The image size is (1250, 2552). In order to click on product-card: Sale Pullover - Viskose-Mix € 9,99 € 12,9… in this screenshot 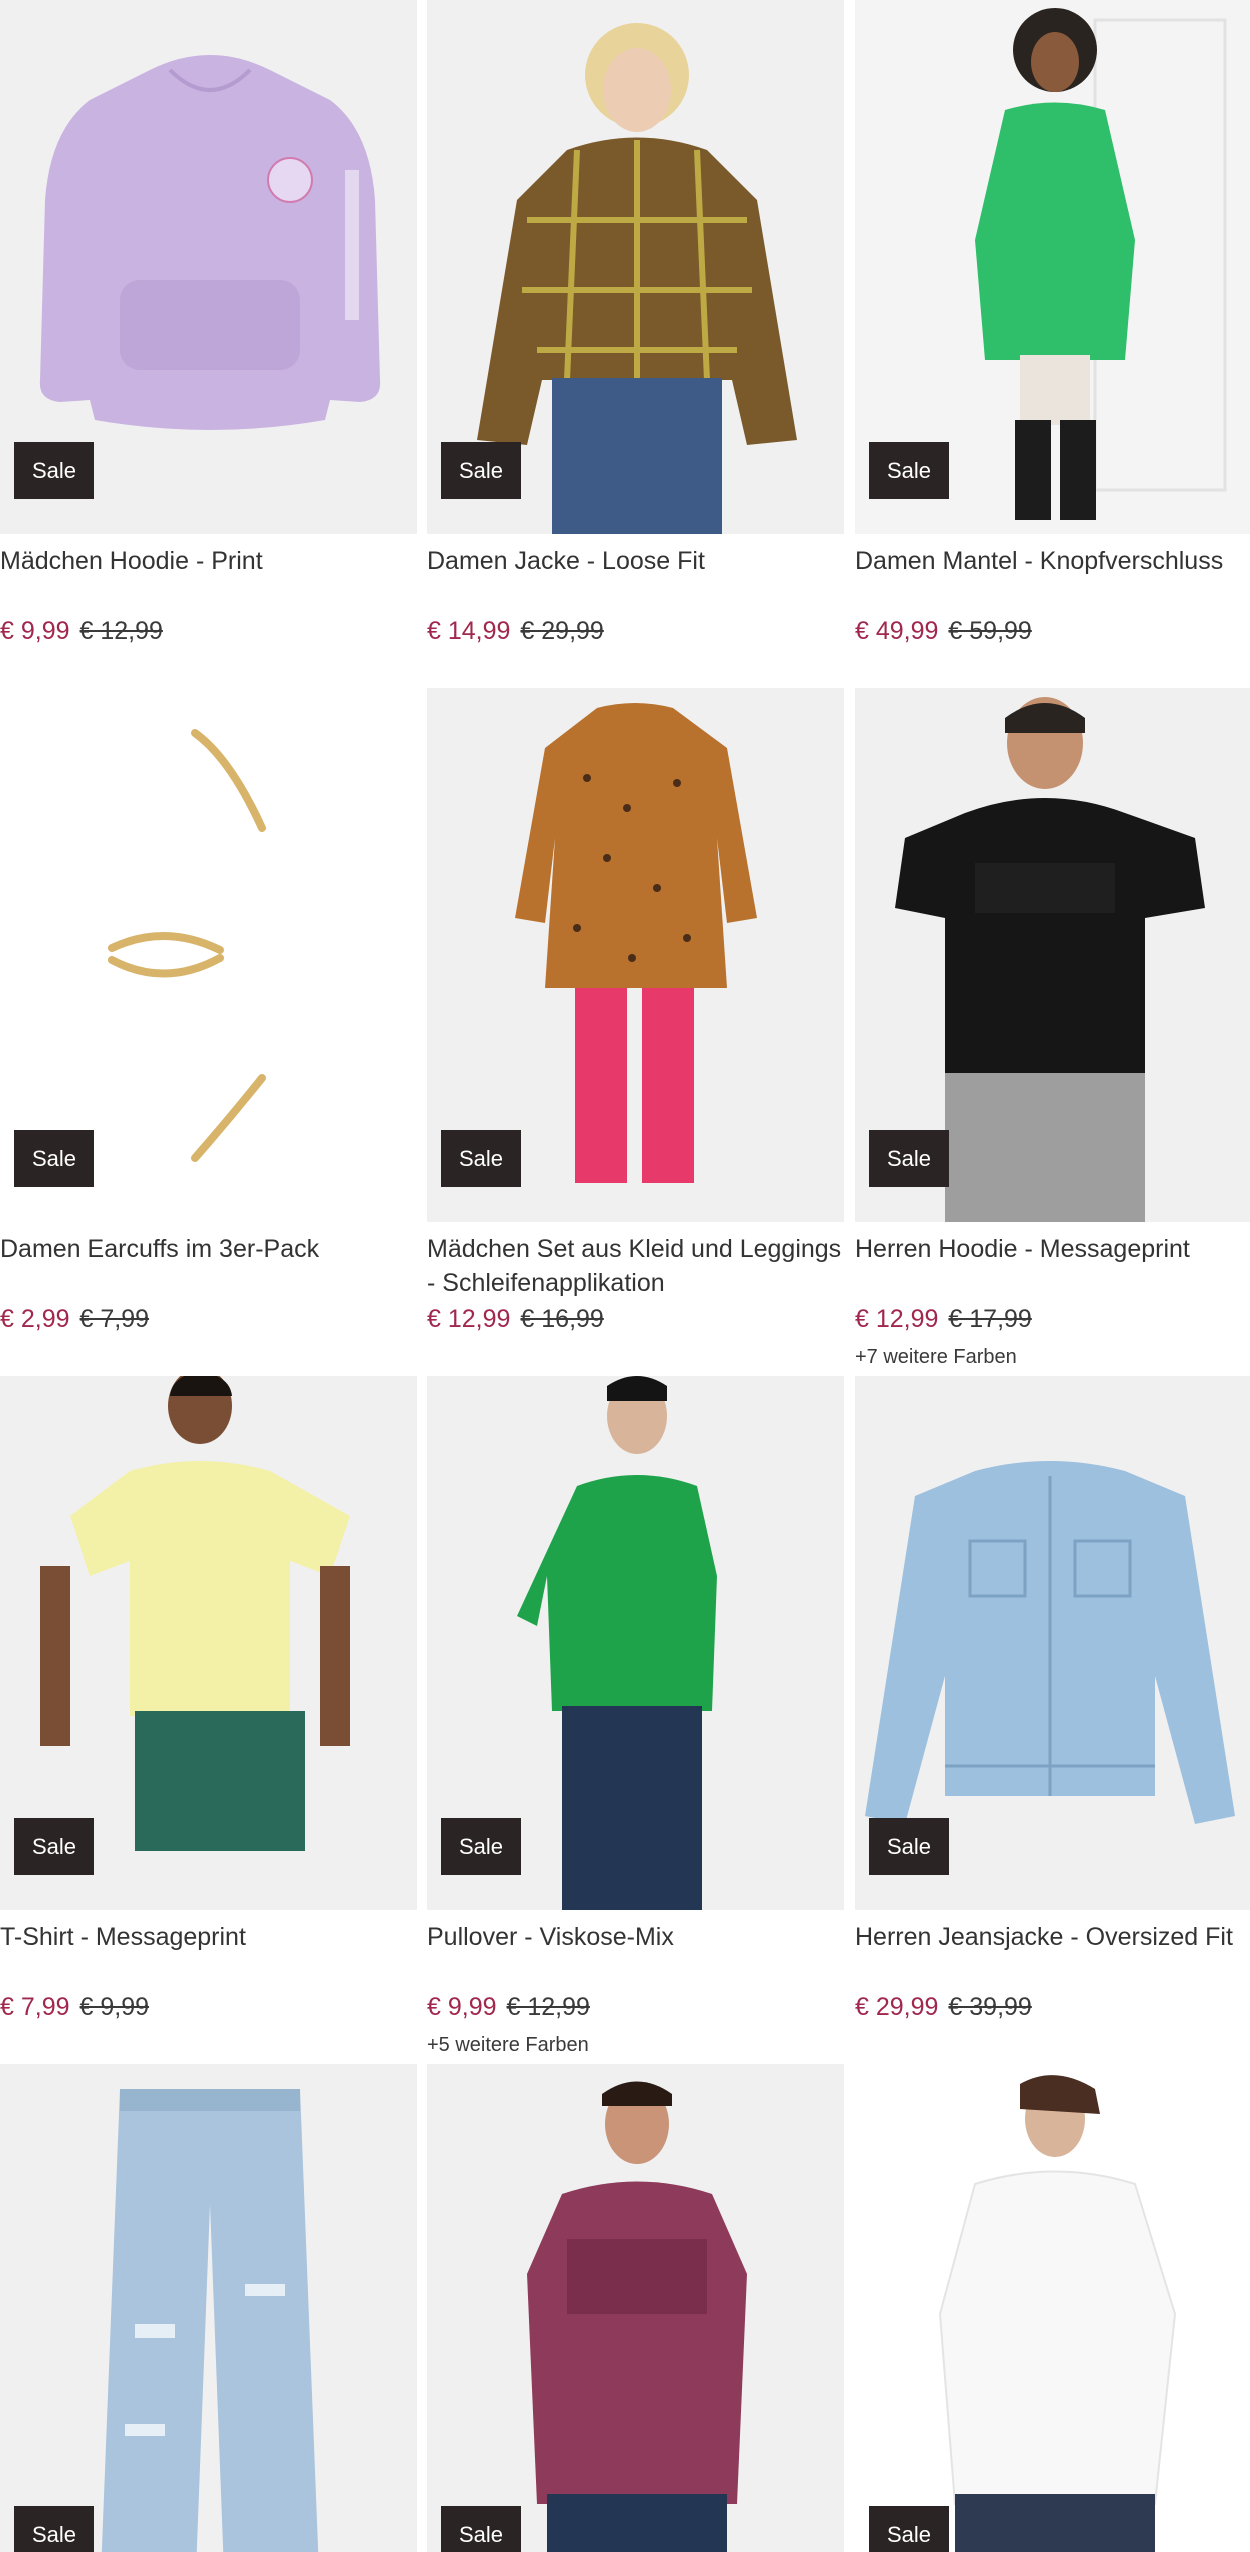, I will do `click(635, 1720)`.